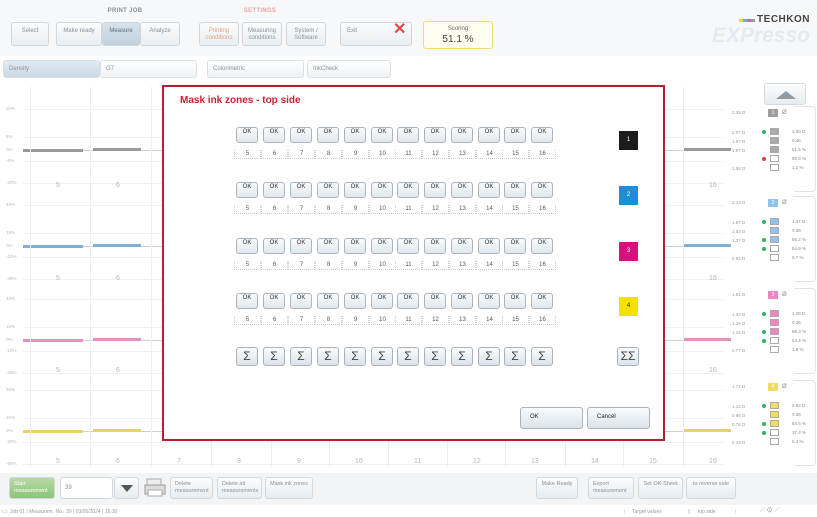  I want to click on start-measurement-button: Start measurement, so click(32, 488).